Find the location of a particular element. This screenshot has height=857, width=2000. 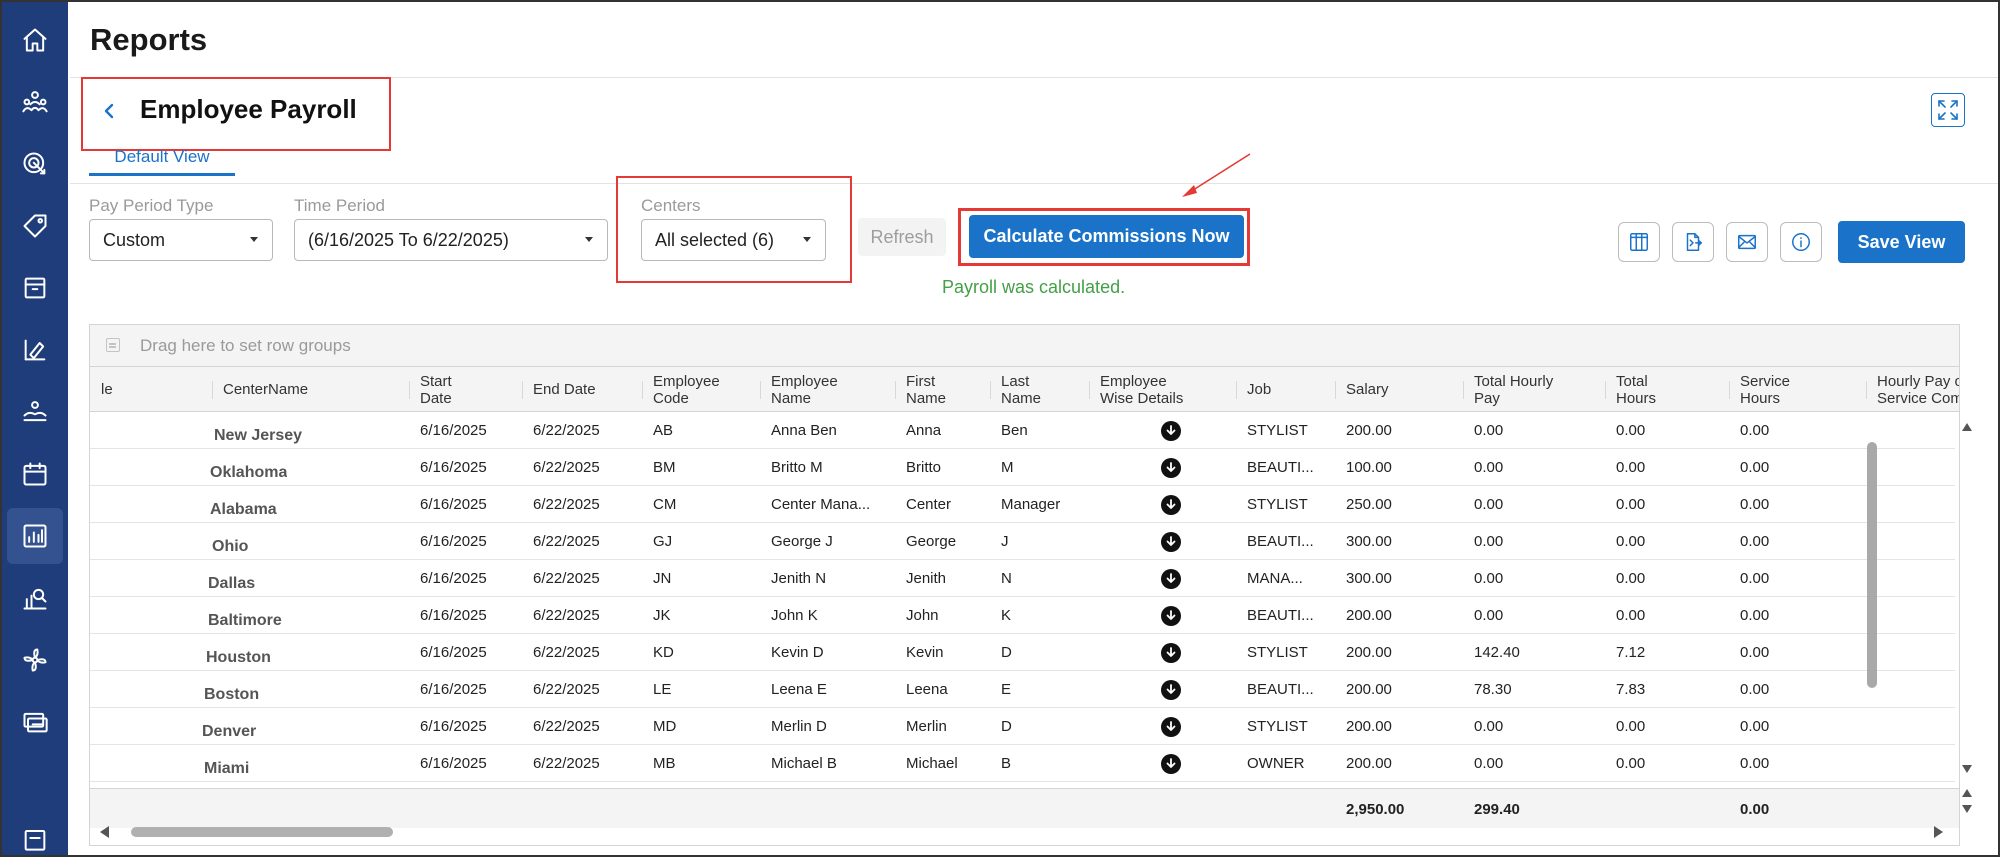

calendar-icon is located at coordinates (35, 474).